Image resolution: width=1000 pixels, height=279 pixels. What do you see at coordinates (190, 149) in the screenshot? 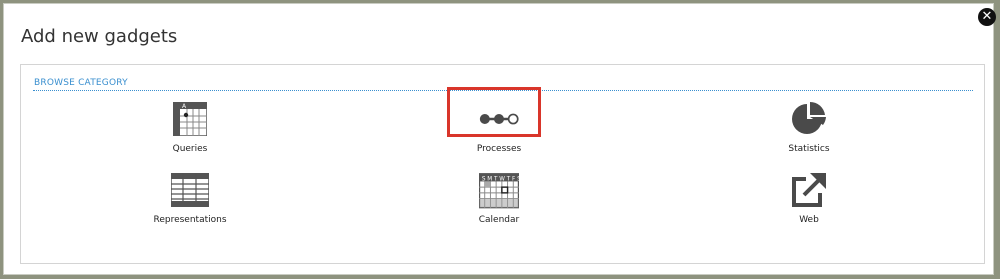
I see `category-label: Queries` at bounding box center [190, 149].